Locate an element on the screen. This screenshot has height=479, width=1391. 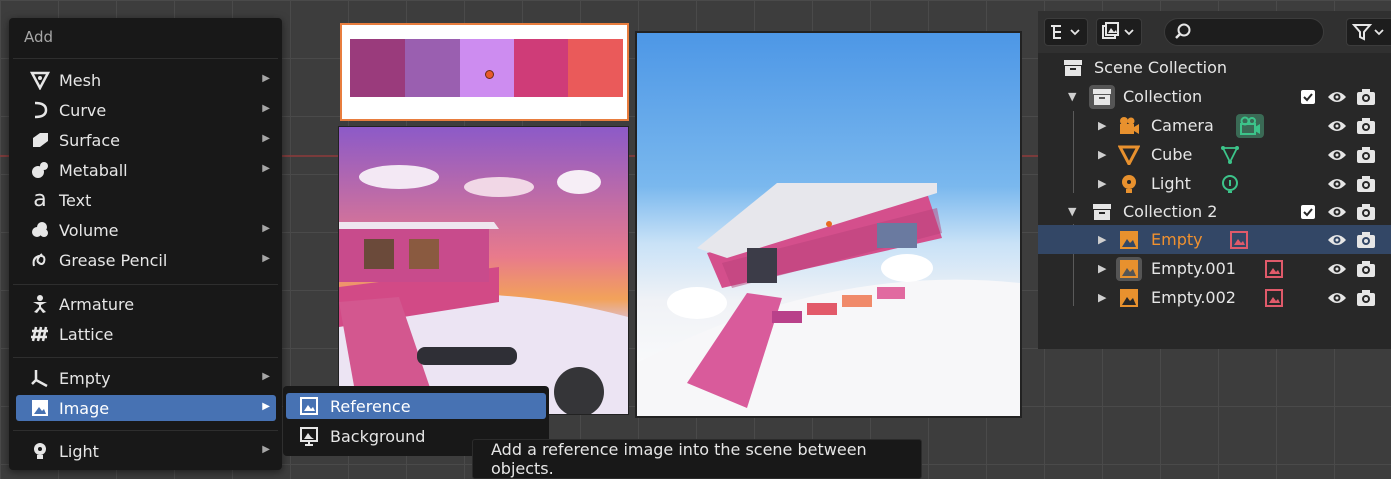
sunset-scene-reference-image is located at coordinates (483, 270).